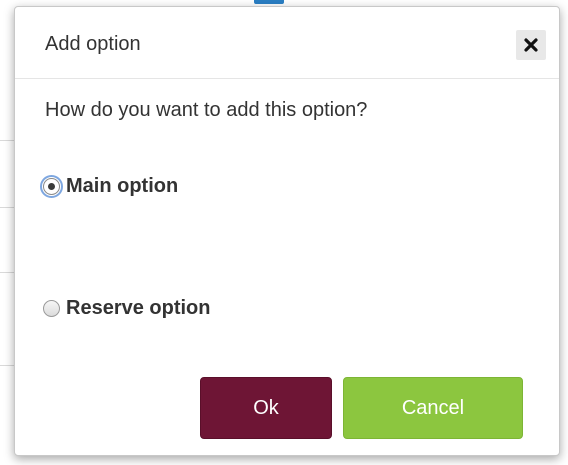  Describe the element at coordinates (206, 110) in the screenshot. I see `dialog-question: How do you want to add this option?` at that location.